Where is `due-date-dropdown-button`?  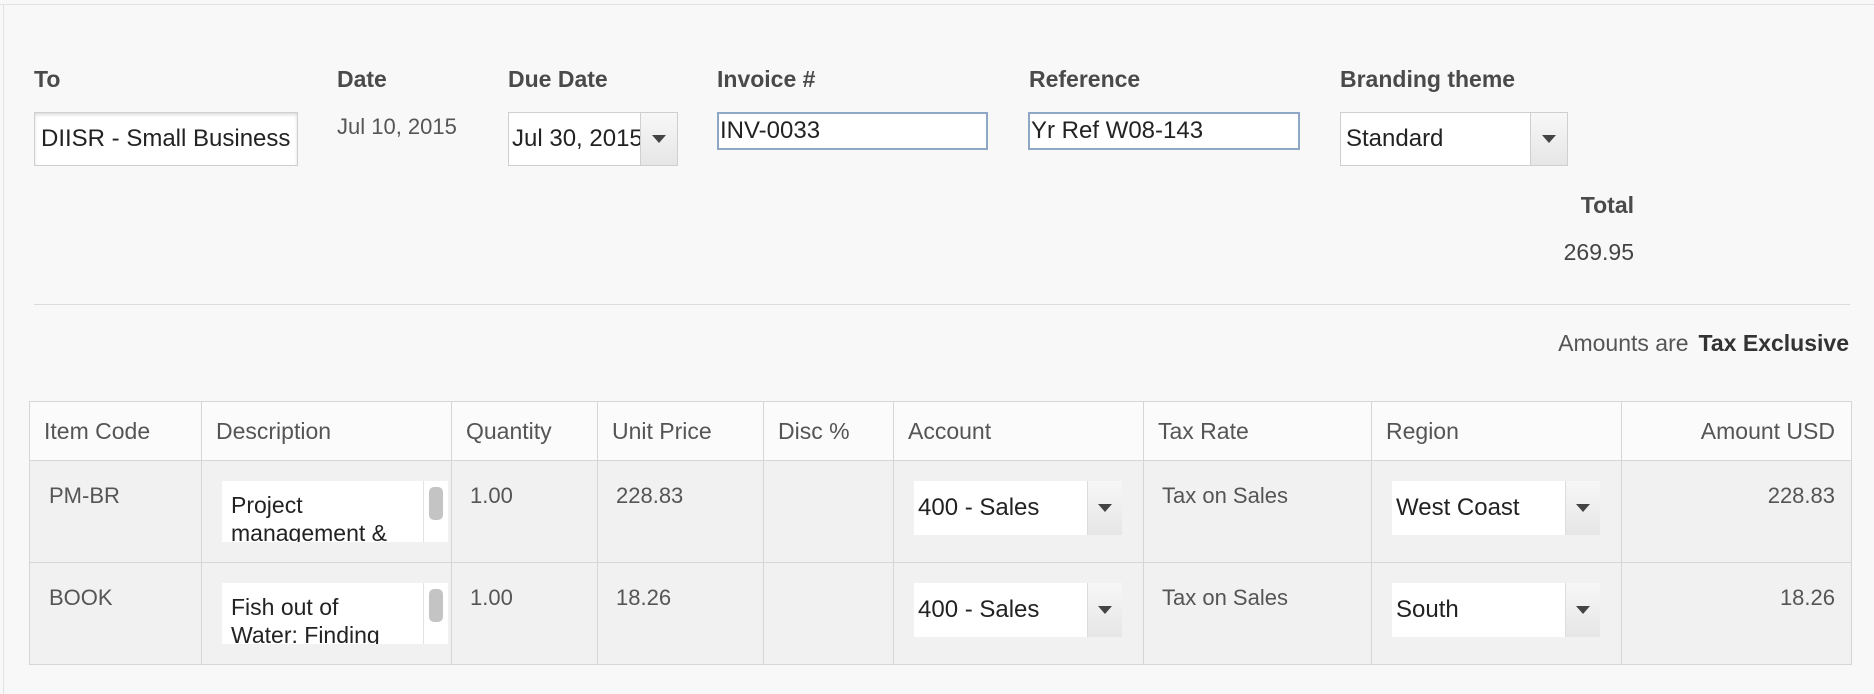
due-date-dropdown-button is located at coordinates (658, 139).